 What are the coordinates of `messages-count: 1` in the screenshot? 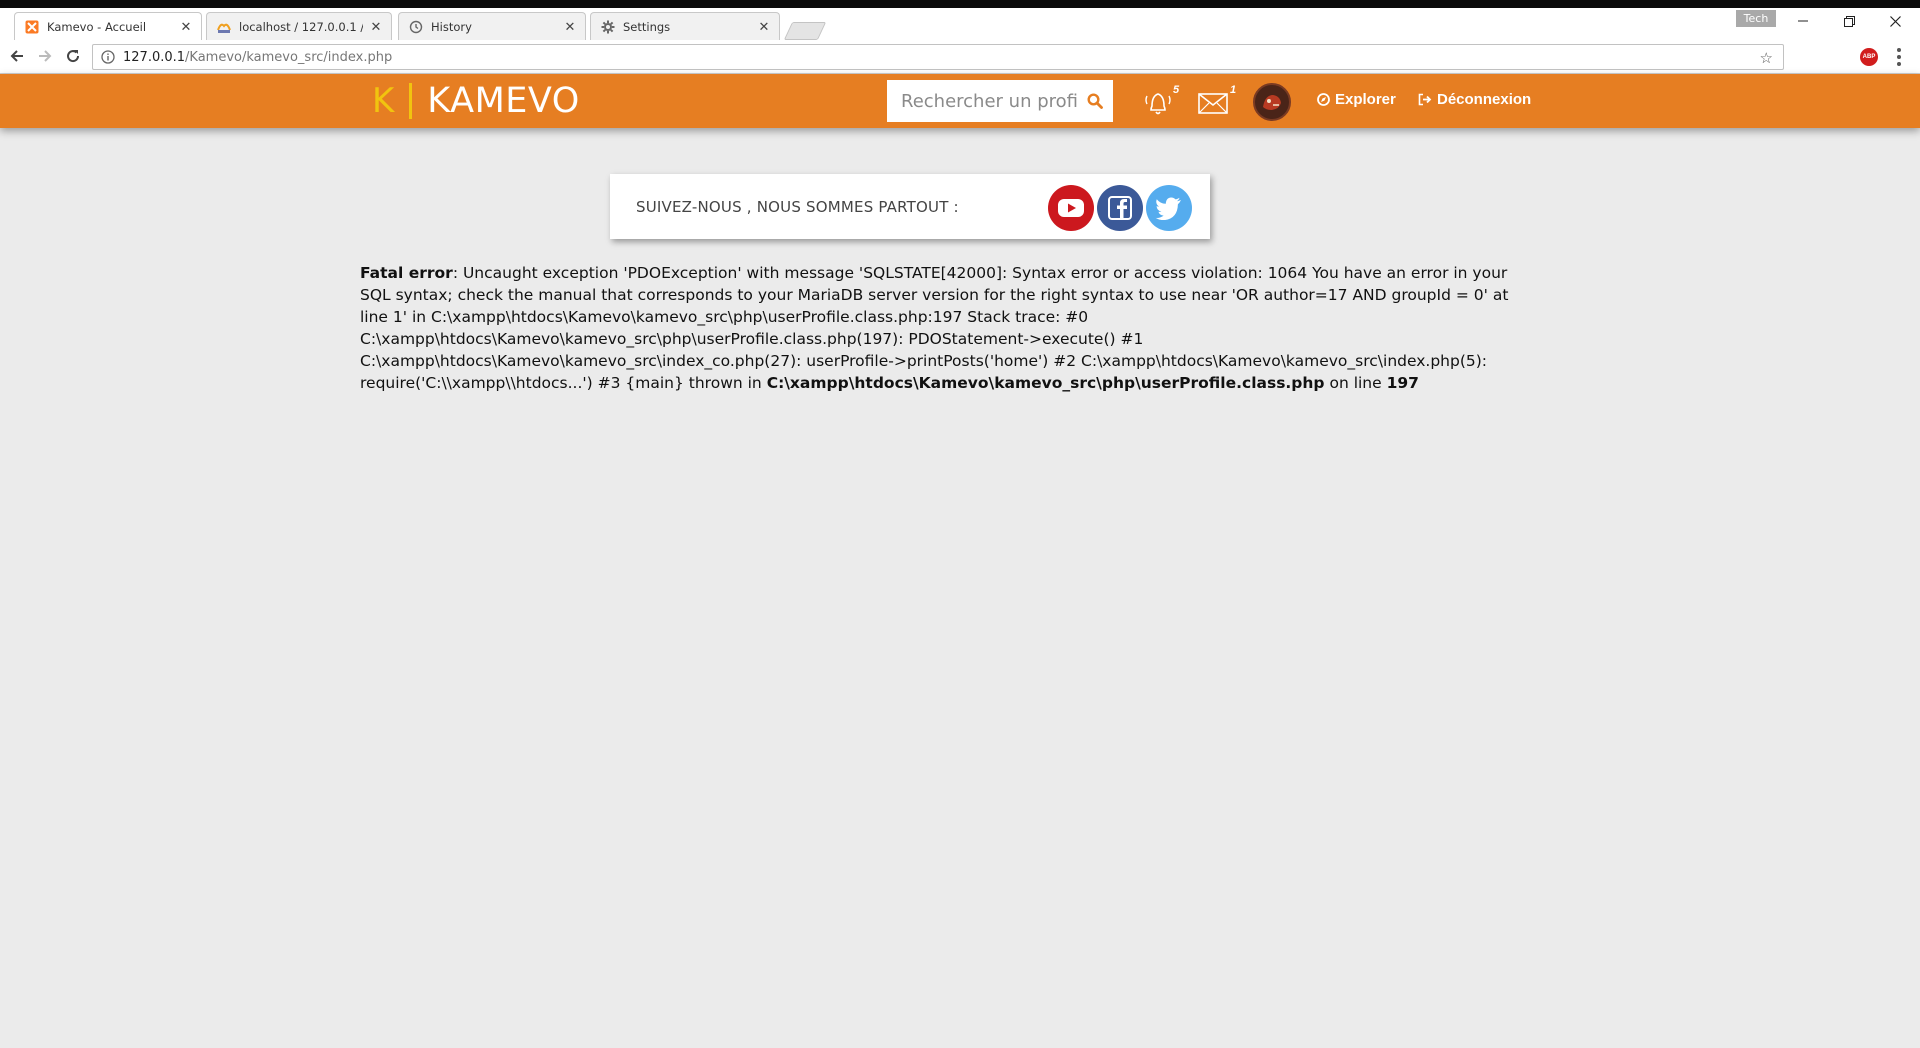 It's located at (1233, 90).